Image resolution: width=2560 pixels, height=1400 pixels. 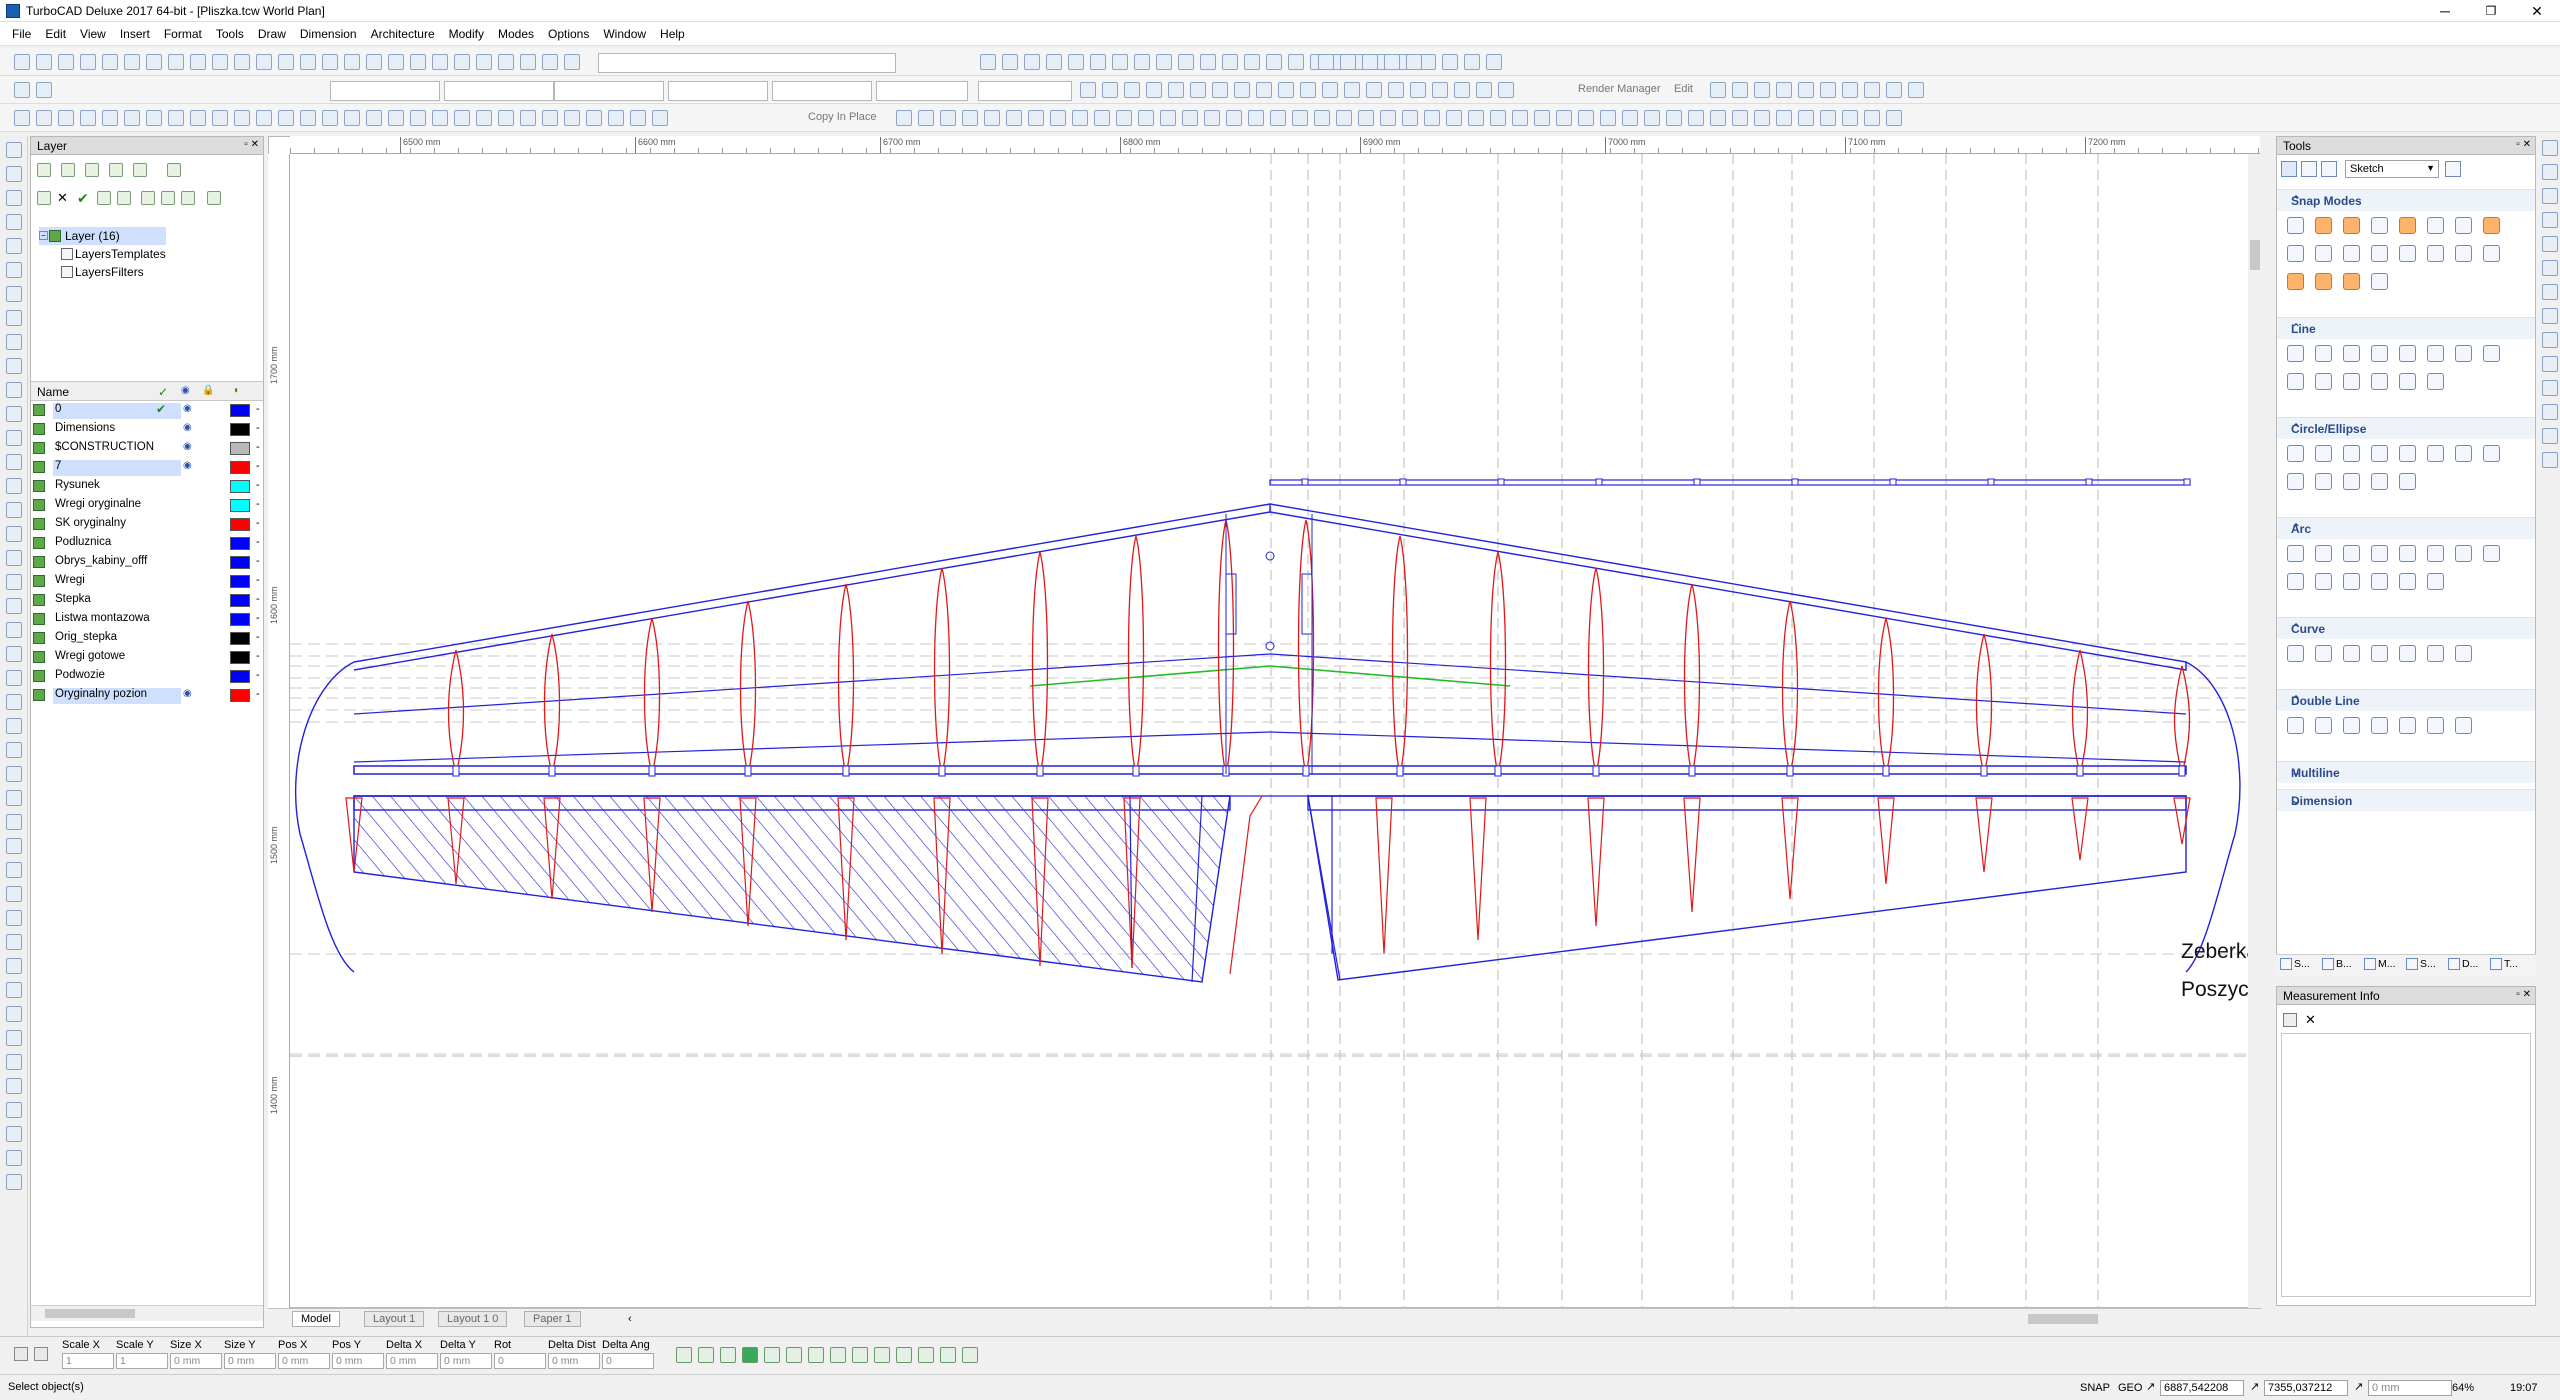 I want to click on layer-name: Dimensions, so click(x=117, y=430).